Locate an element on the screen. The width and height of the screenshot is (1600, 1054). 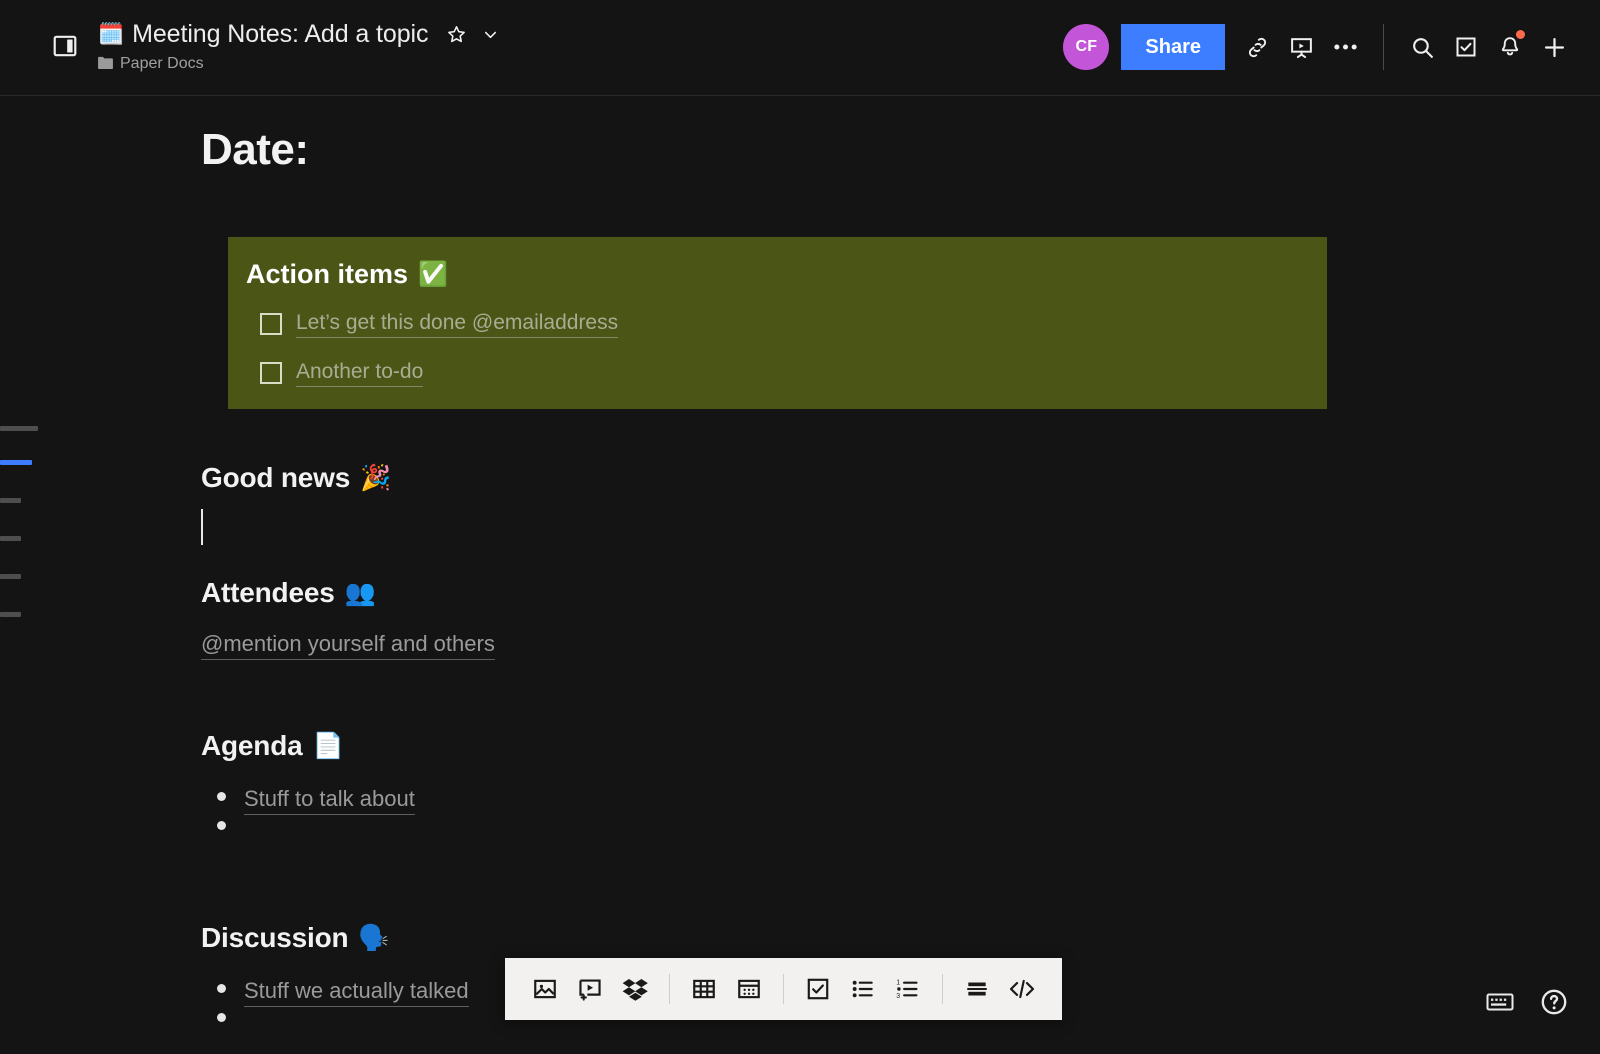
avatar: CF is located at coordinates (1086, 47).